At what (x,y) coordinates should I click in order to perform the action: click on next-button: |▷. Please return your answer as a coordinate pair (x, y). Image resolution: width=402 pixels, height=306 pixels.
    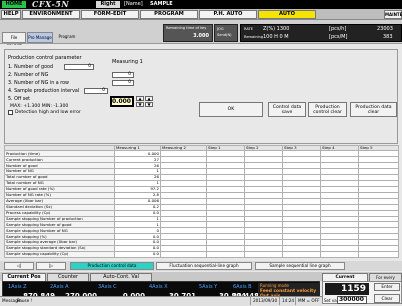
    Looking at the image, I should click on (51, 266).